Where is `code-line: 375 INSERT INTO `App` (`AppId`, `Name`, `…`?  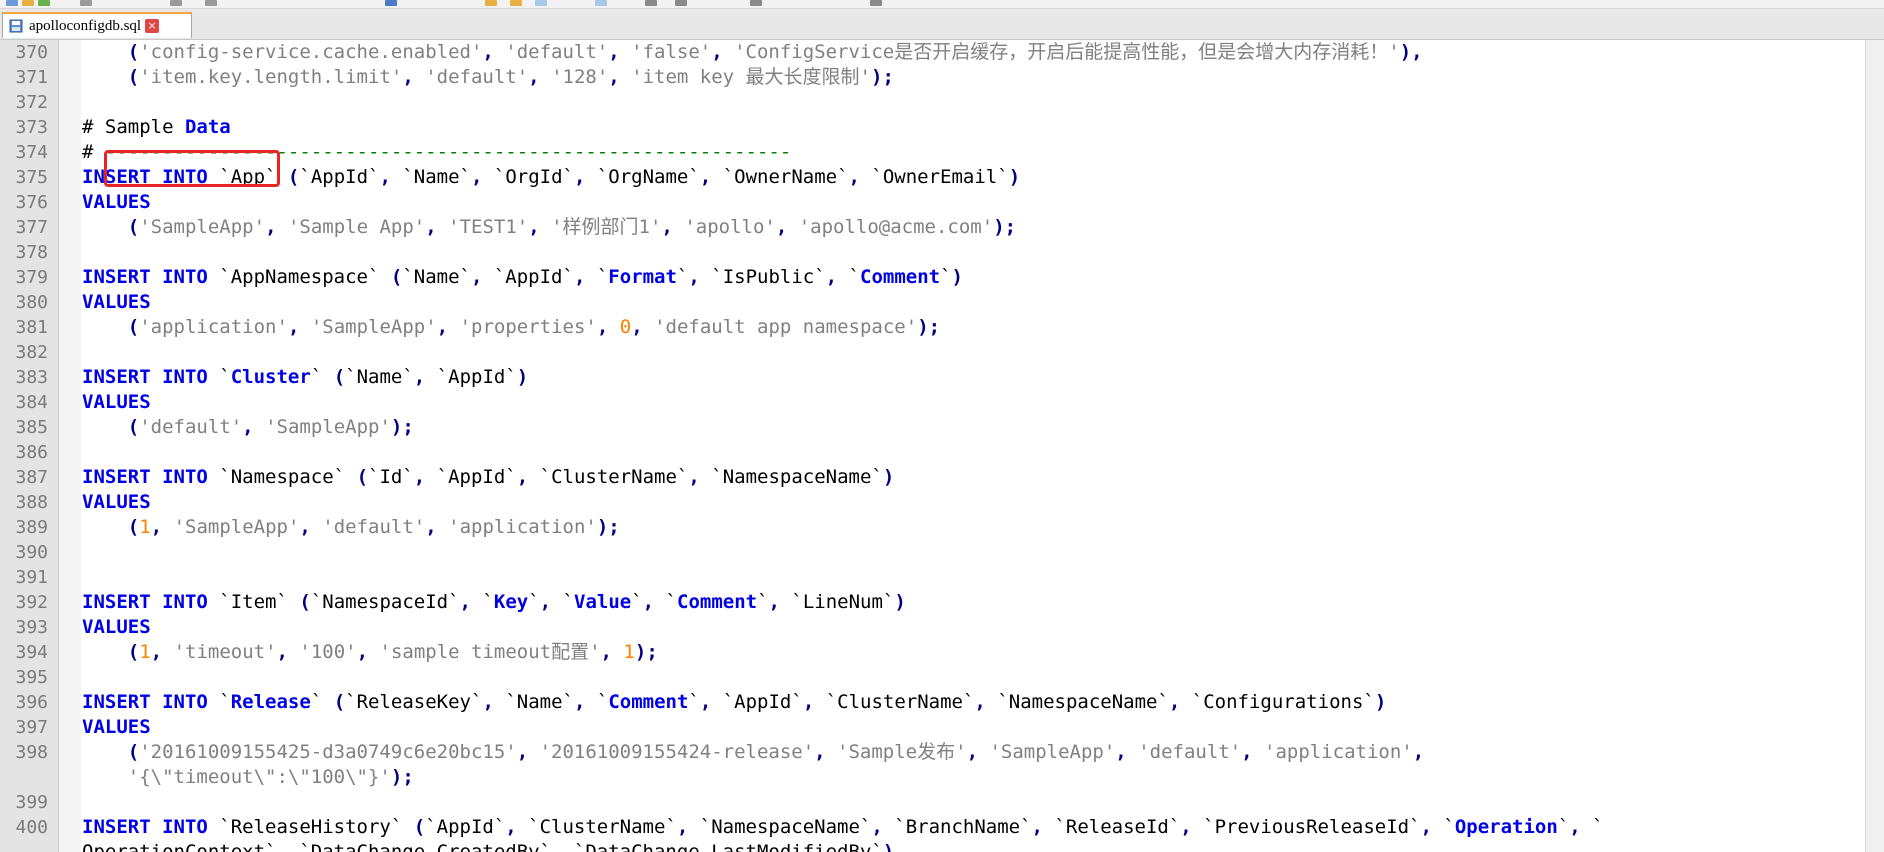
code-line: 375 INSERT INTO `App` (`AppId`, `Name`, `… is located at coordinates (942, 177).